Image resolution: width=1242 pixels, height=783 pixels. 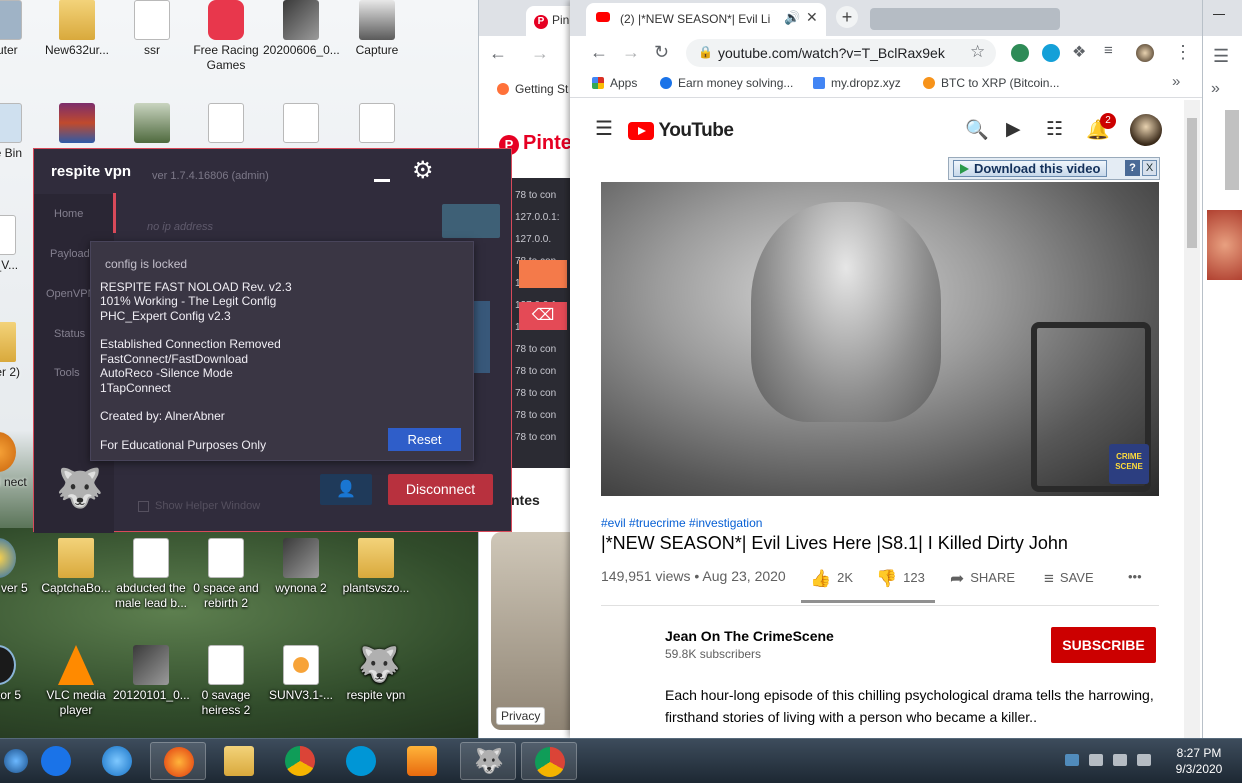 I want to click on pin-image, so click(x=535, y=631).